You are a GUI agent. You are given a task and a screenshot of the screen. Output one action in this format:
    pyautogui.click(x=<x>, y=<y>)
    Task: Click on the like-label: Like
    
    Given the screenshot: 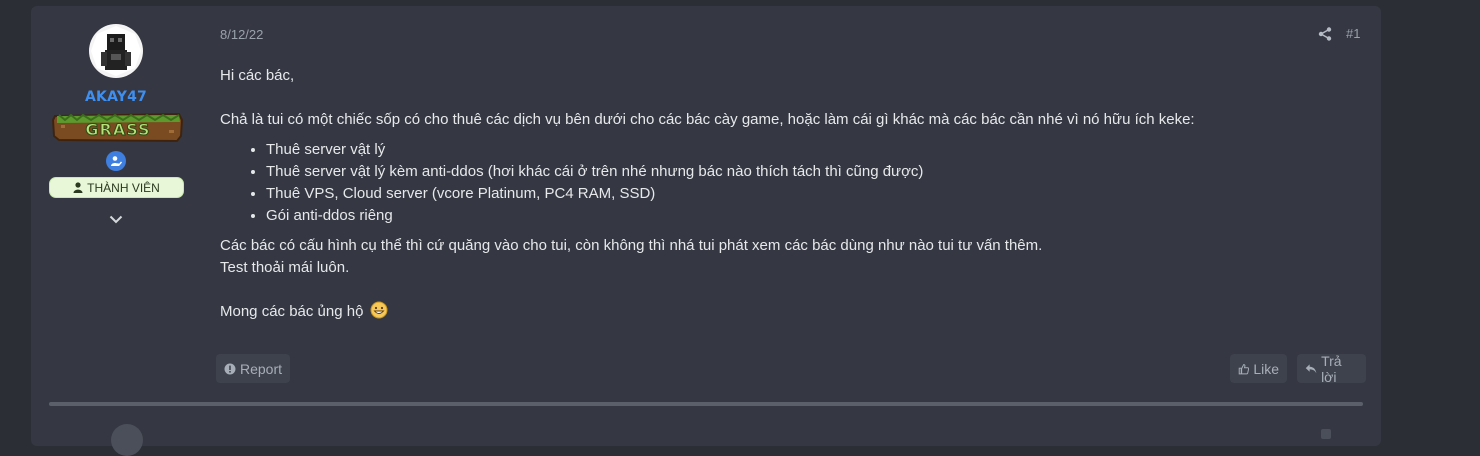 What is the action you would take?
    pyautogui.click(x=1266, y=368)
    